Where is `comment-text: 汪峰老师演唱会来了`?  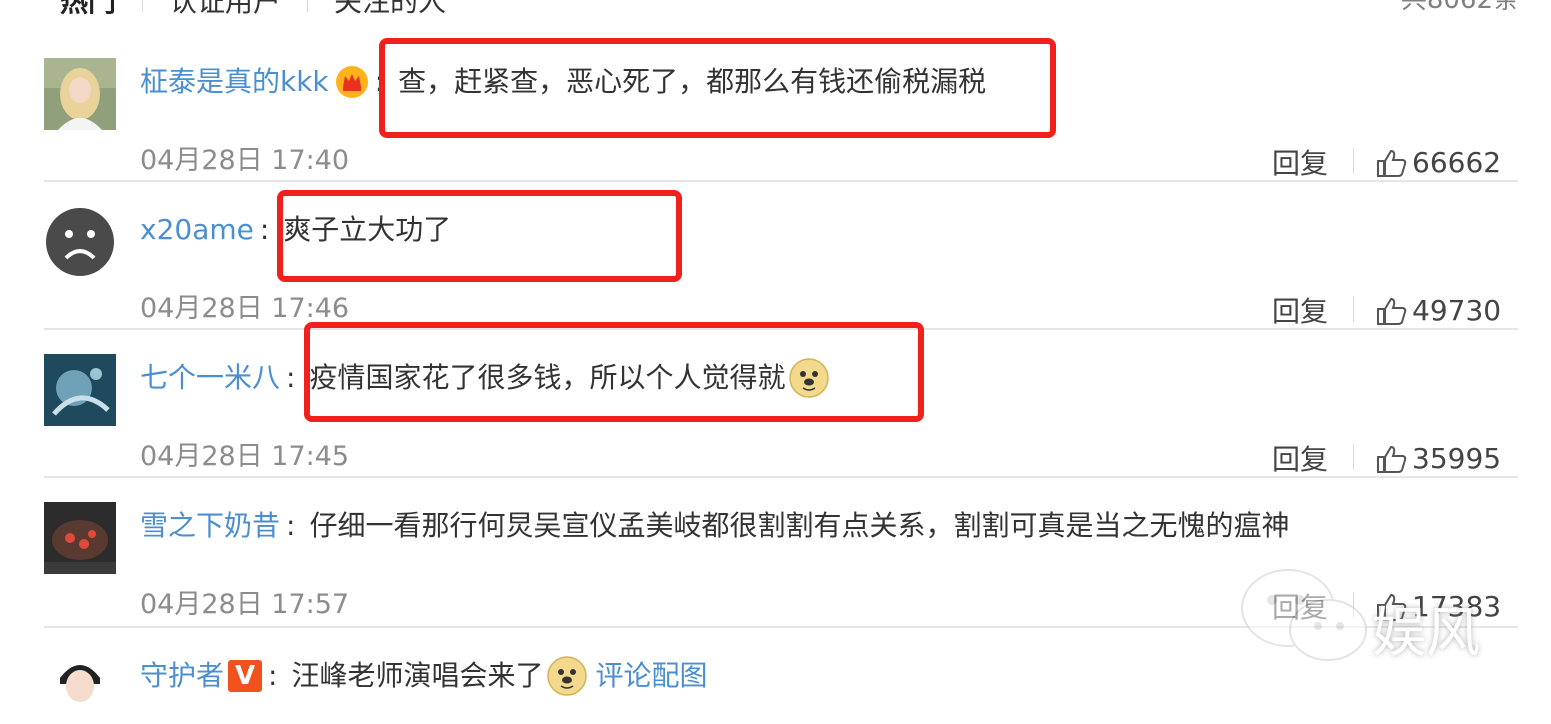 comment-text: 汪峰老师演唱会来了 is located at coordinates (417, 675).